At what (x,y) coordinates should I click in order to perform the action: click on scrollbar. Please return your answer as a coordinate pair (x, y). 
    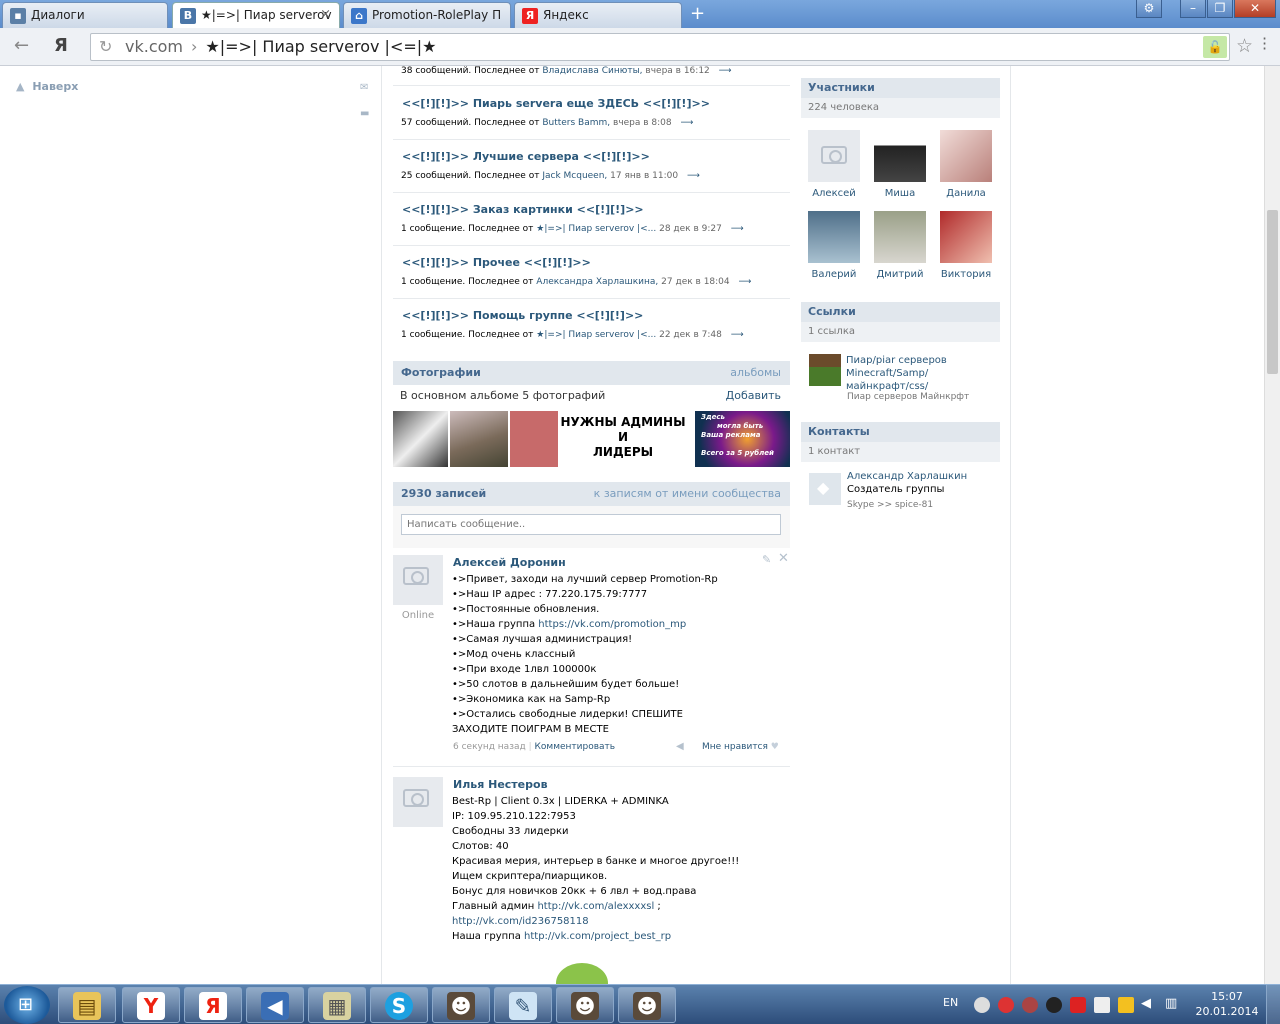
    Looking at the image, I should click on (1272, 525).